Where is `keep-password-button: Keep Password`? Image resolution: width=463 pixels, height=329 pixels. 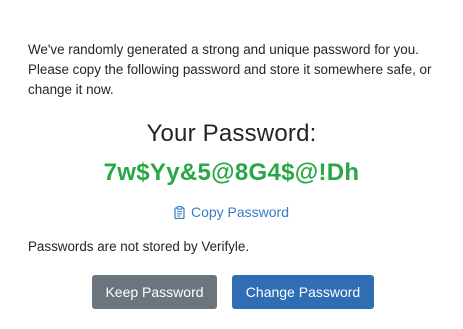
keep-password-button: Keep Password is located at coordinates (154, 292).